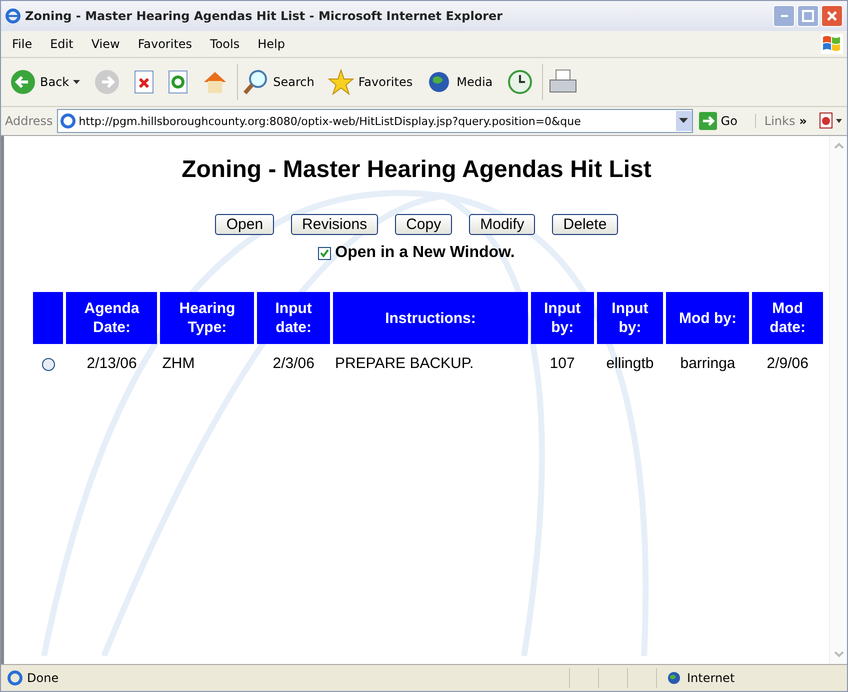 This screenshot has width=848, height=692. What do you see at coordinates (417, 170) in the screenshot?
I see `page-heading: Zoning - Master Hearing Agendas Hit List` at bounding box center [417, 170].